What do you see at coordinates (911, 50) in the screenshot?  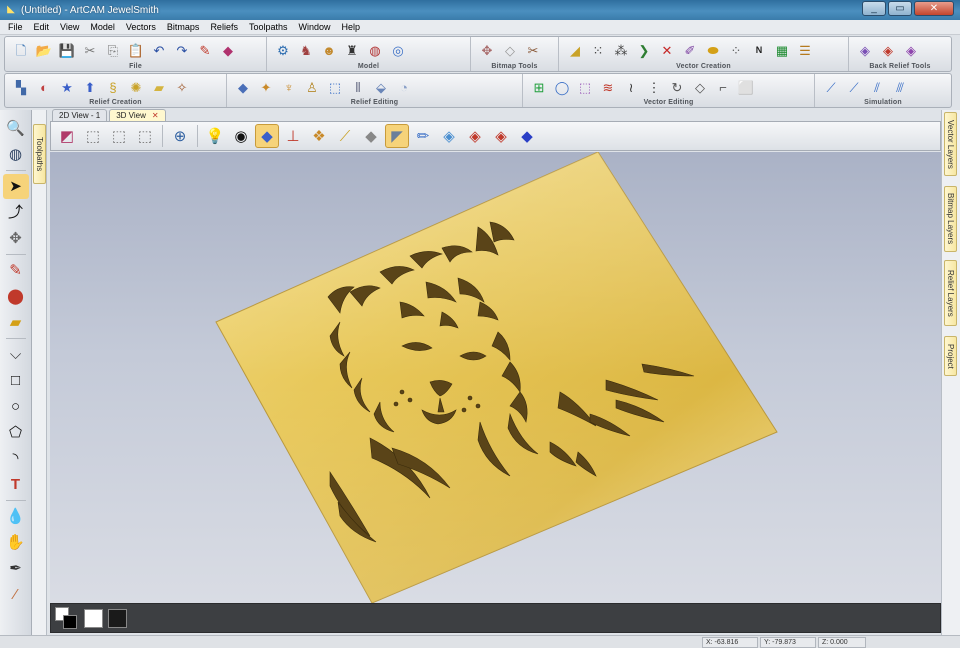 I see `back-relief-purple-icon: ◈` at bounding box center [911, 50].